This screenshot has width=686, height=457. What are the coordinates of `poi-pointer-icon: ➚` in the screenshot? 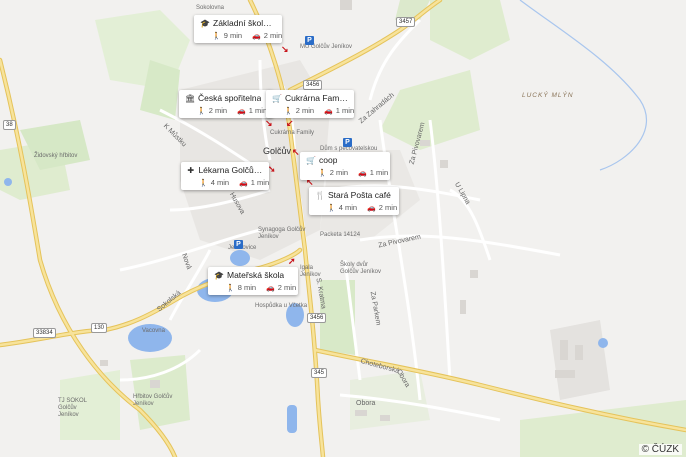 It's located at (292, 261).